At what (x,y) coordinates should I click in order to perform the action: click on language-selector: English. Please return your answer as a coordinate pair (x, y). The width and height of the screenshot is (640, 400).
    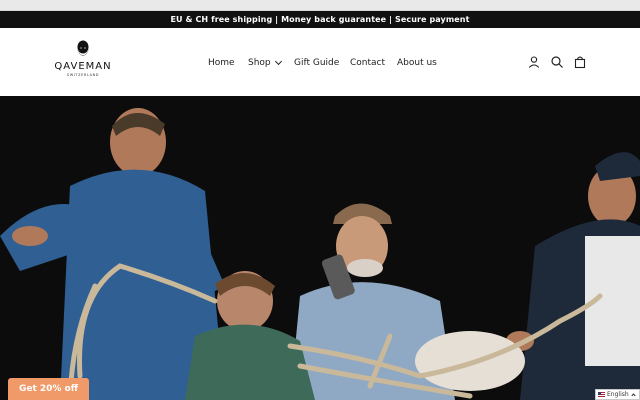
    Looking at the image, I should click on (617, 394).